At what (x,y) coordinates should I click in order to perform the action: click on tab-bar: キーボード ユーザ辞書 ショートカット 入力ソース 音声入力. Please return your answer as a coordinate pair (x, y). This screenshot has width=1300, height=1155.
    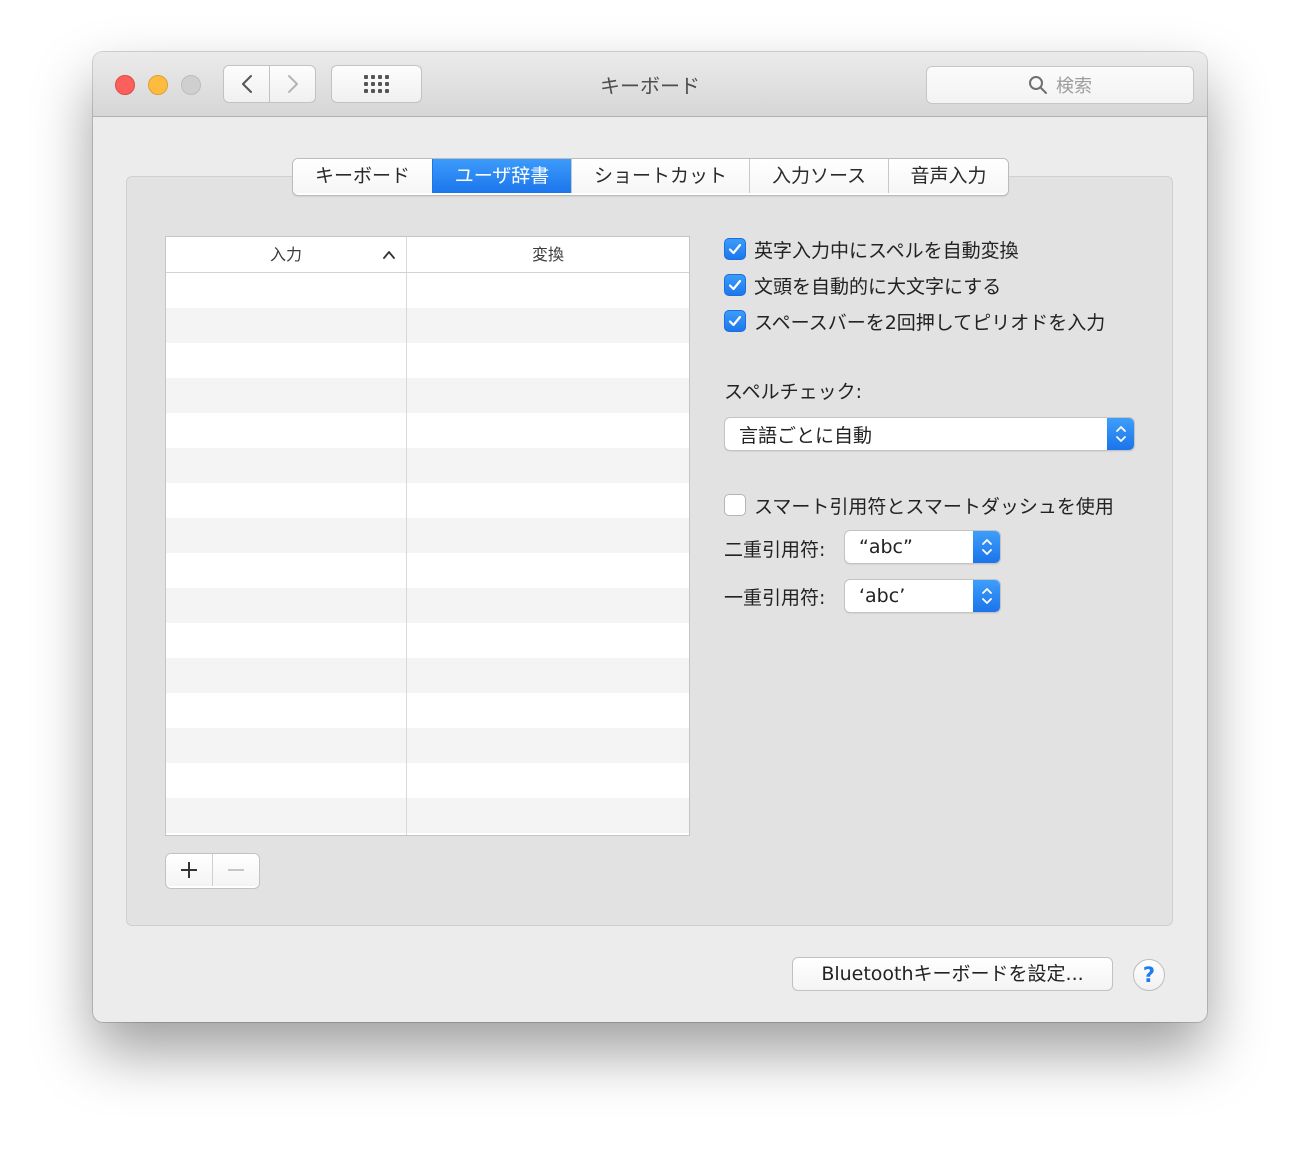
    Looking at the image, I should click on (650, 177).